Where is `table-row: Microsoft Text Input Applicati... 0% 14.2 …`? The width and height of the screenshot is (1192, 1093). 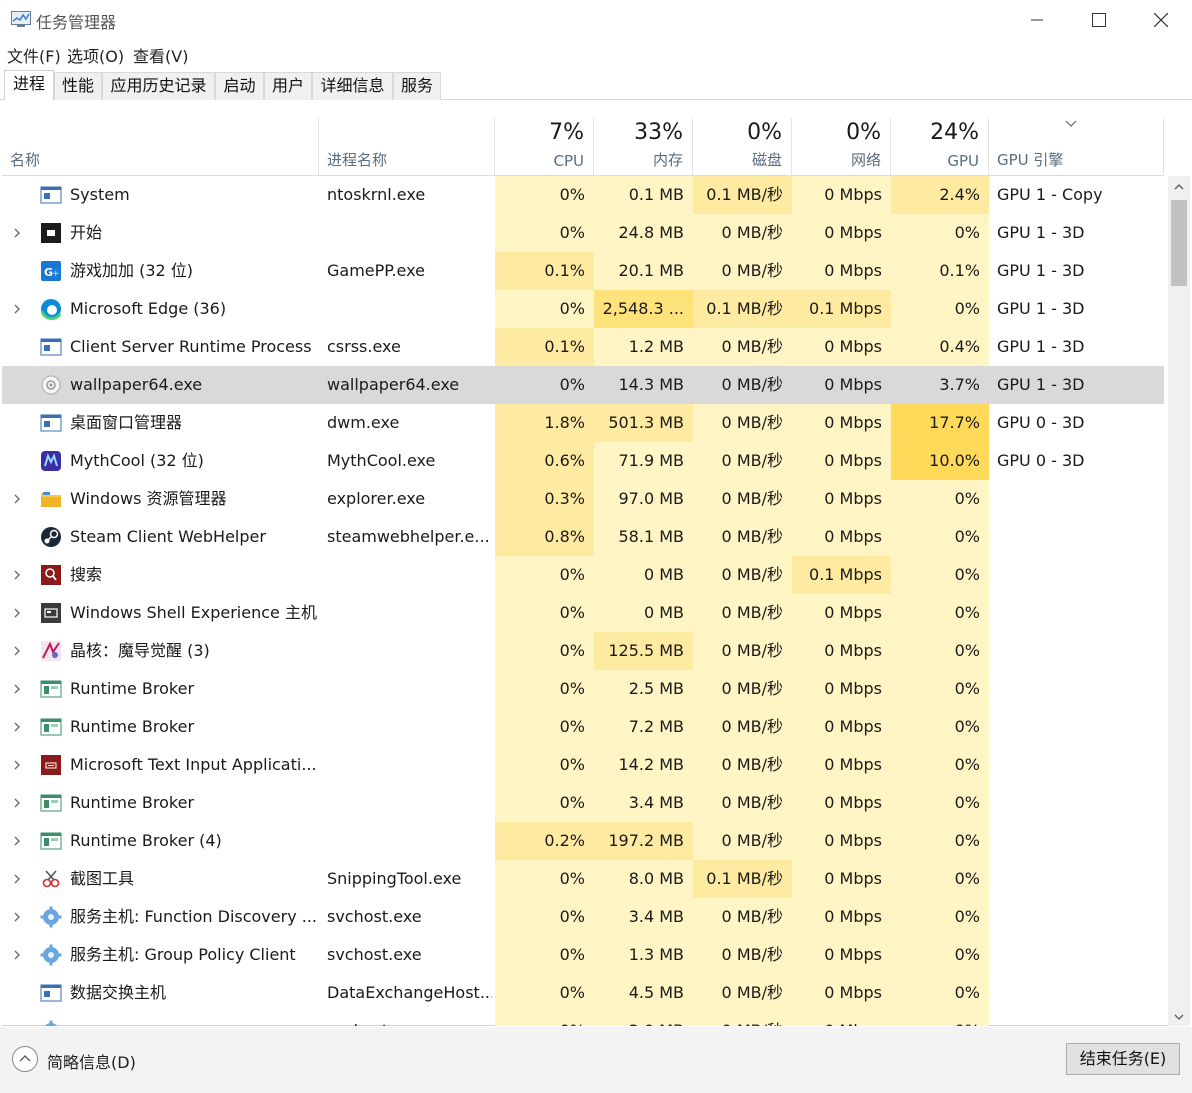 table-row: Microsoft Text Input Applicati... 0% 14.2 … is located at coordinates (583, 765).